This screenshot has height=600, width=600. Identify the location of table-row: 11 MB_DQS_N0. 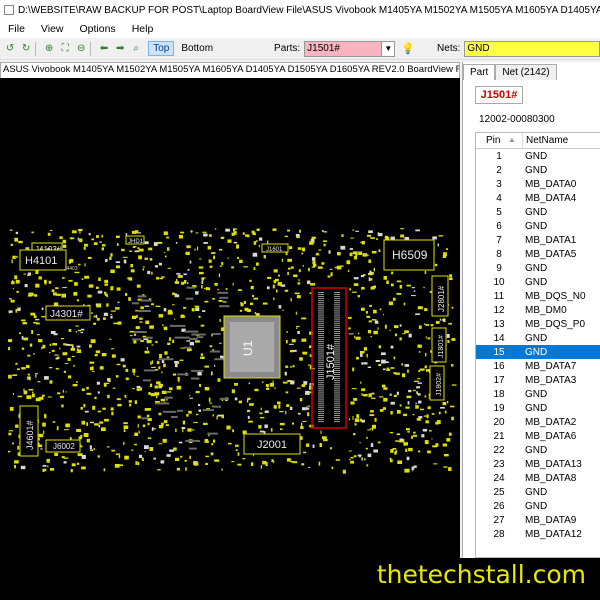
(538, 296).